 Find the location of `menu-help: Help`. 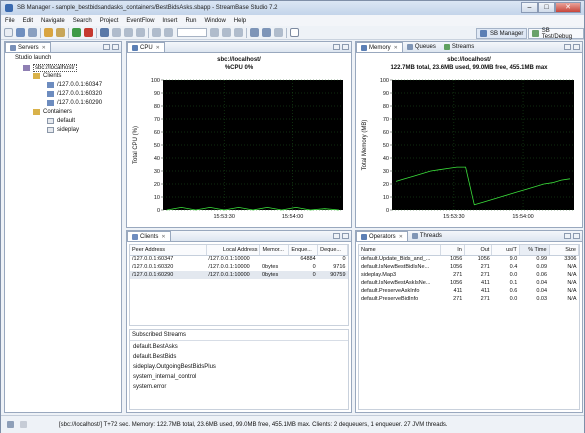

menu-help: Help is located at coordinates (240, 21).